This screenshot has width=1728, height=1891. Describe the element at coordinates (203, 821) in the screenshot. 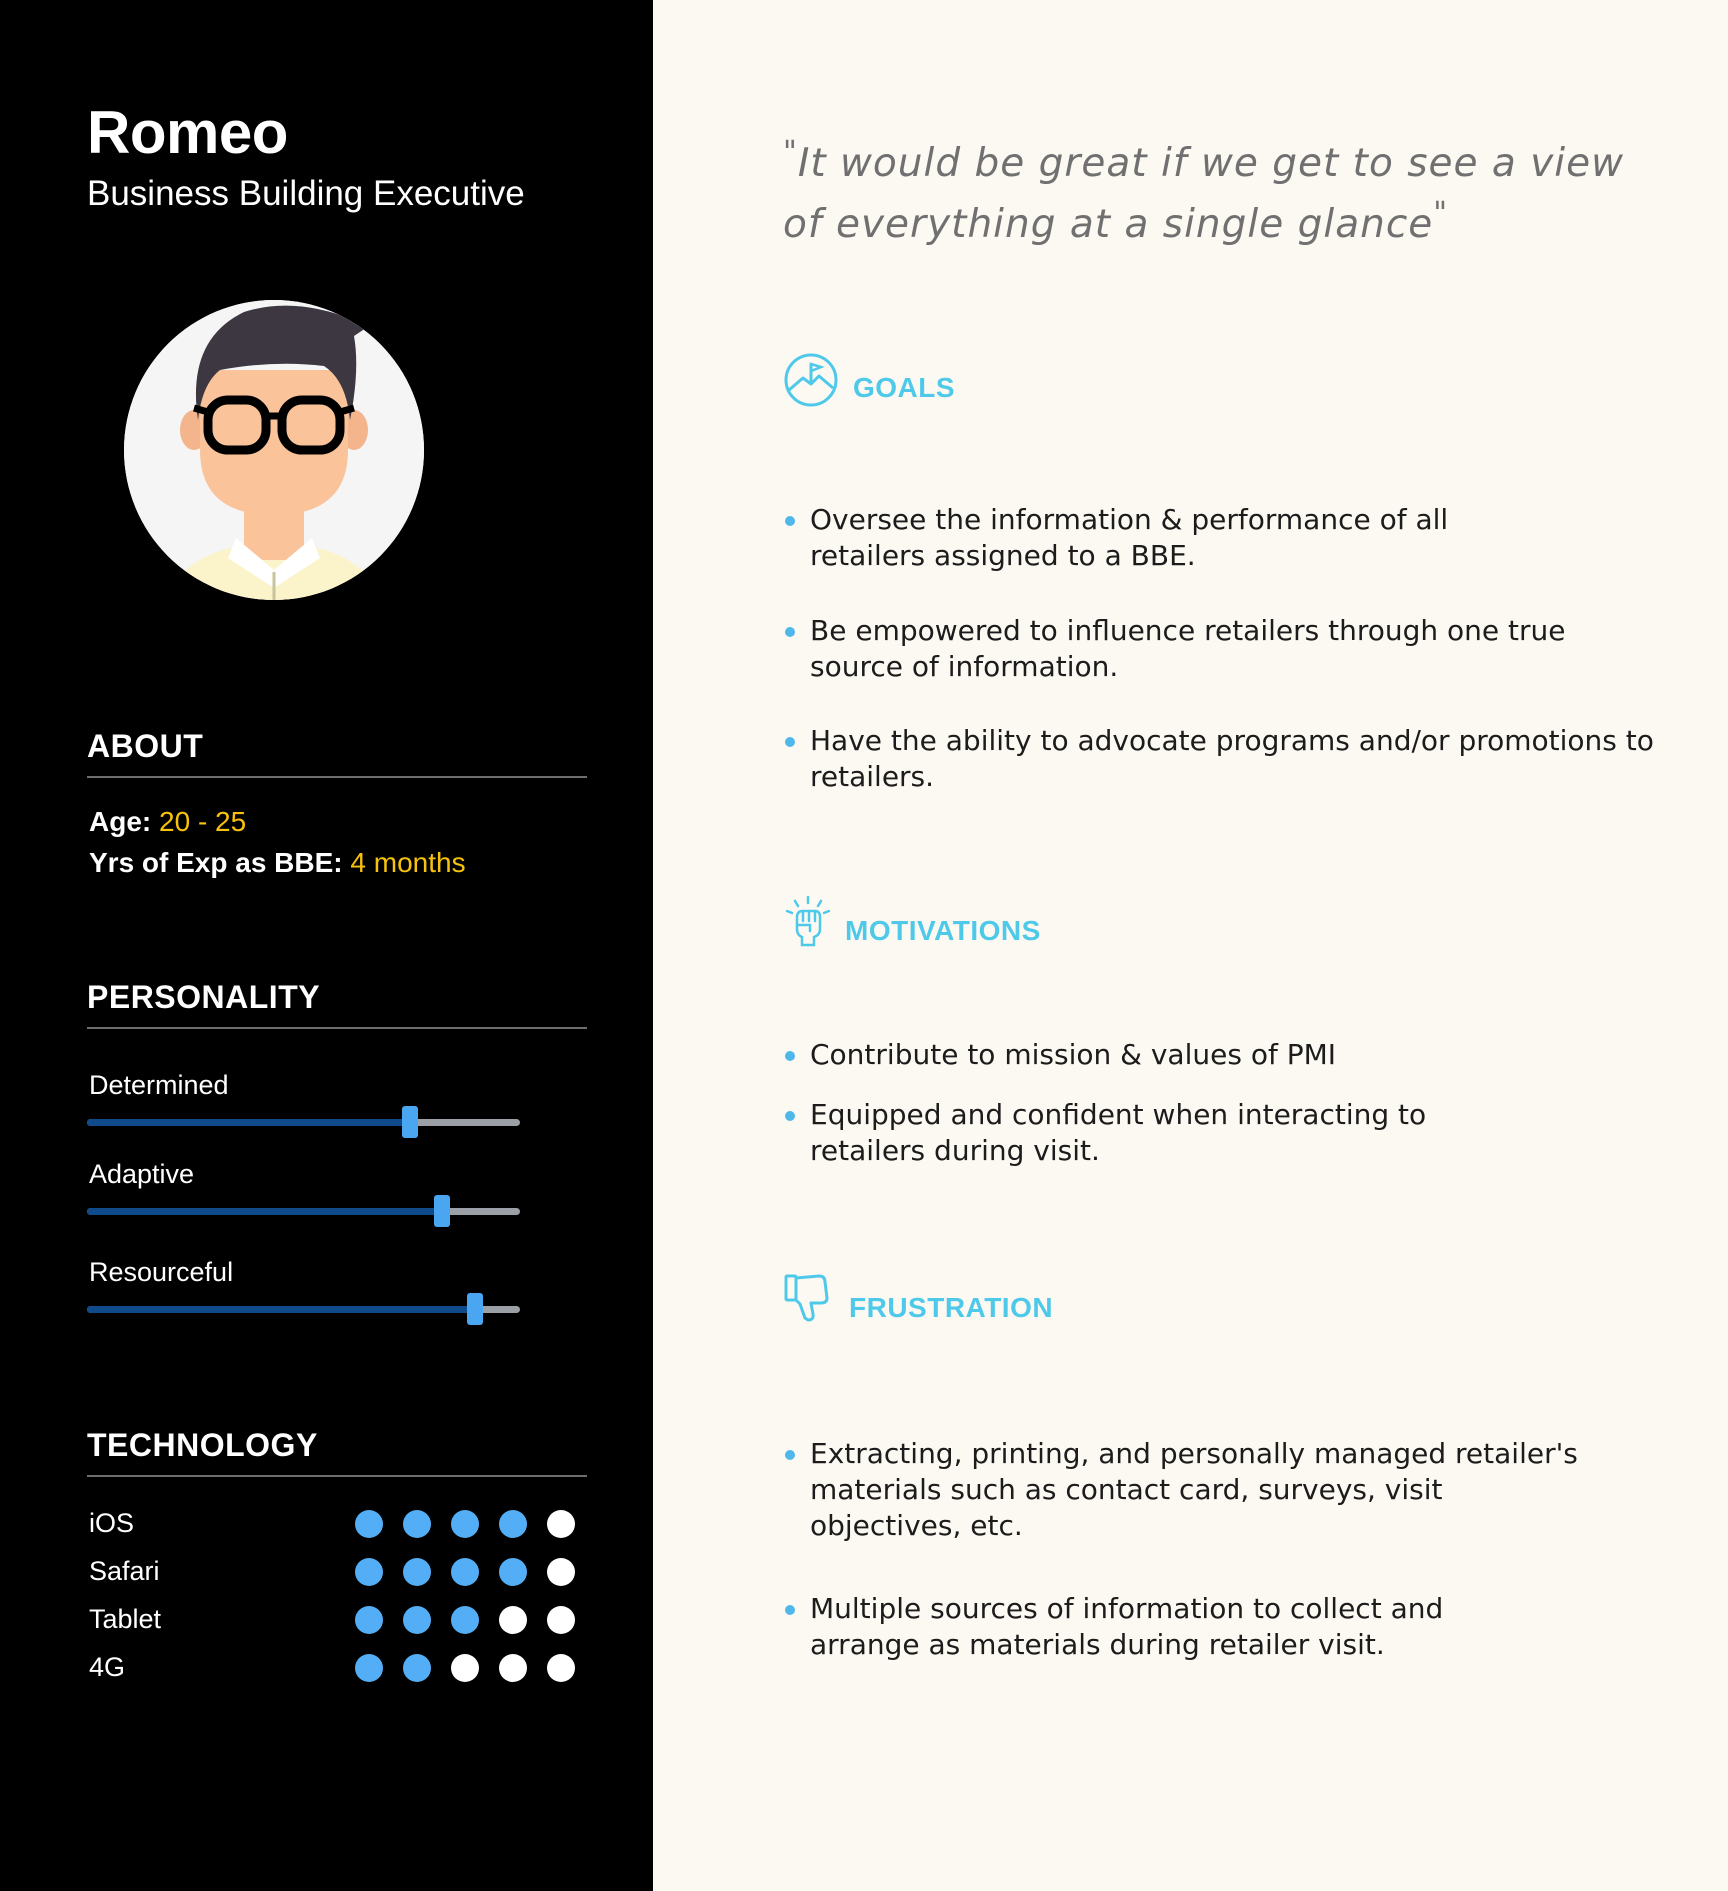

I see `age-value: 20 - 25` at that location.